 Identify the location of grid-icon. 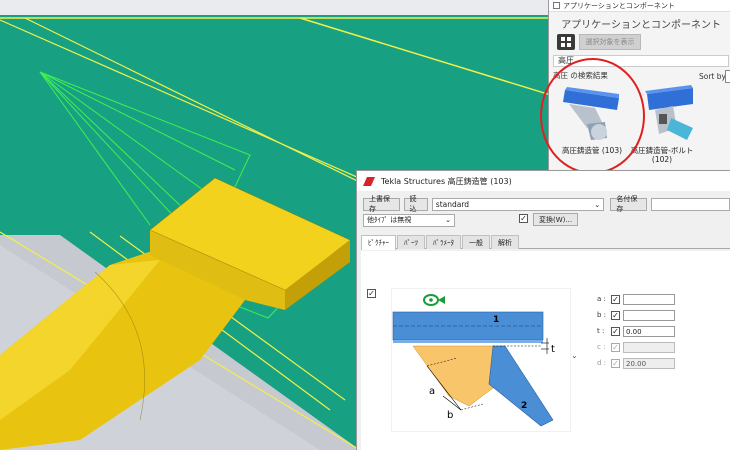
(566, 42).